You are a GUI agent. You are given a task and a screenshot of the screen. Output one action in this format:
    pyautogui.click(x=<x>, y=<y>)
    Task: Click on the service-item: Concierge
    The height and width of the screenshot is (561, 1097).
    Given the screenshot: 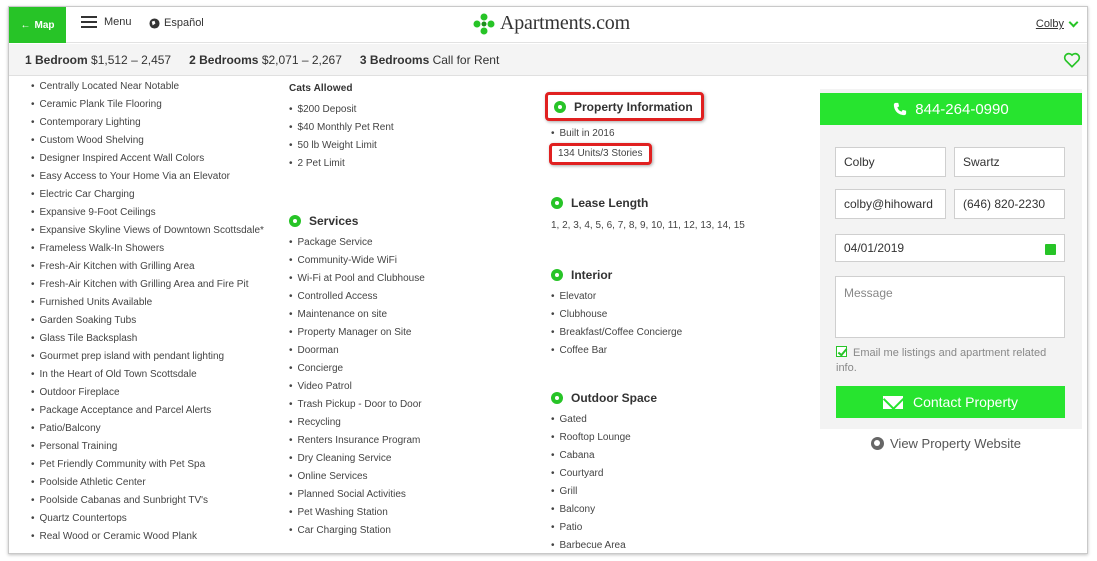 What is the action you would take?
    pyautogui.click(x=404, y=369)
    